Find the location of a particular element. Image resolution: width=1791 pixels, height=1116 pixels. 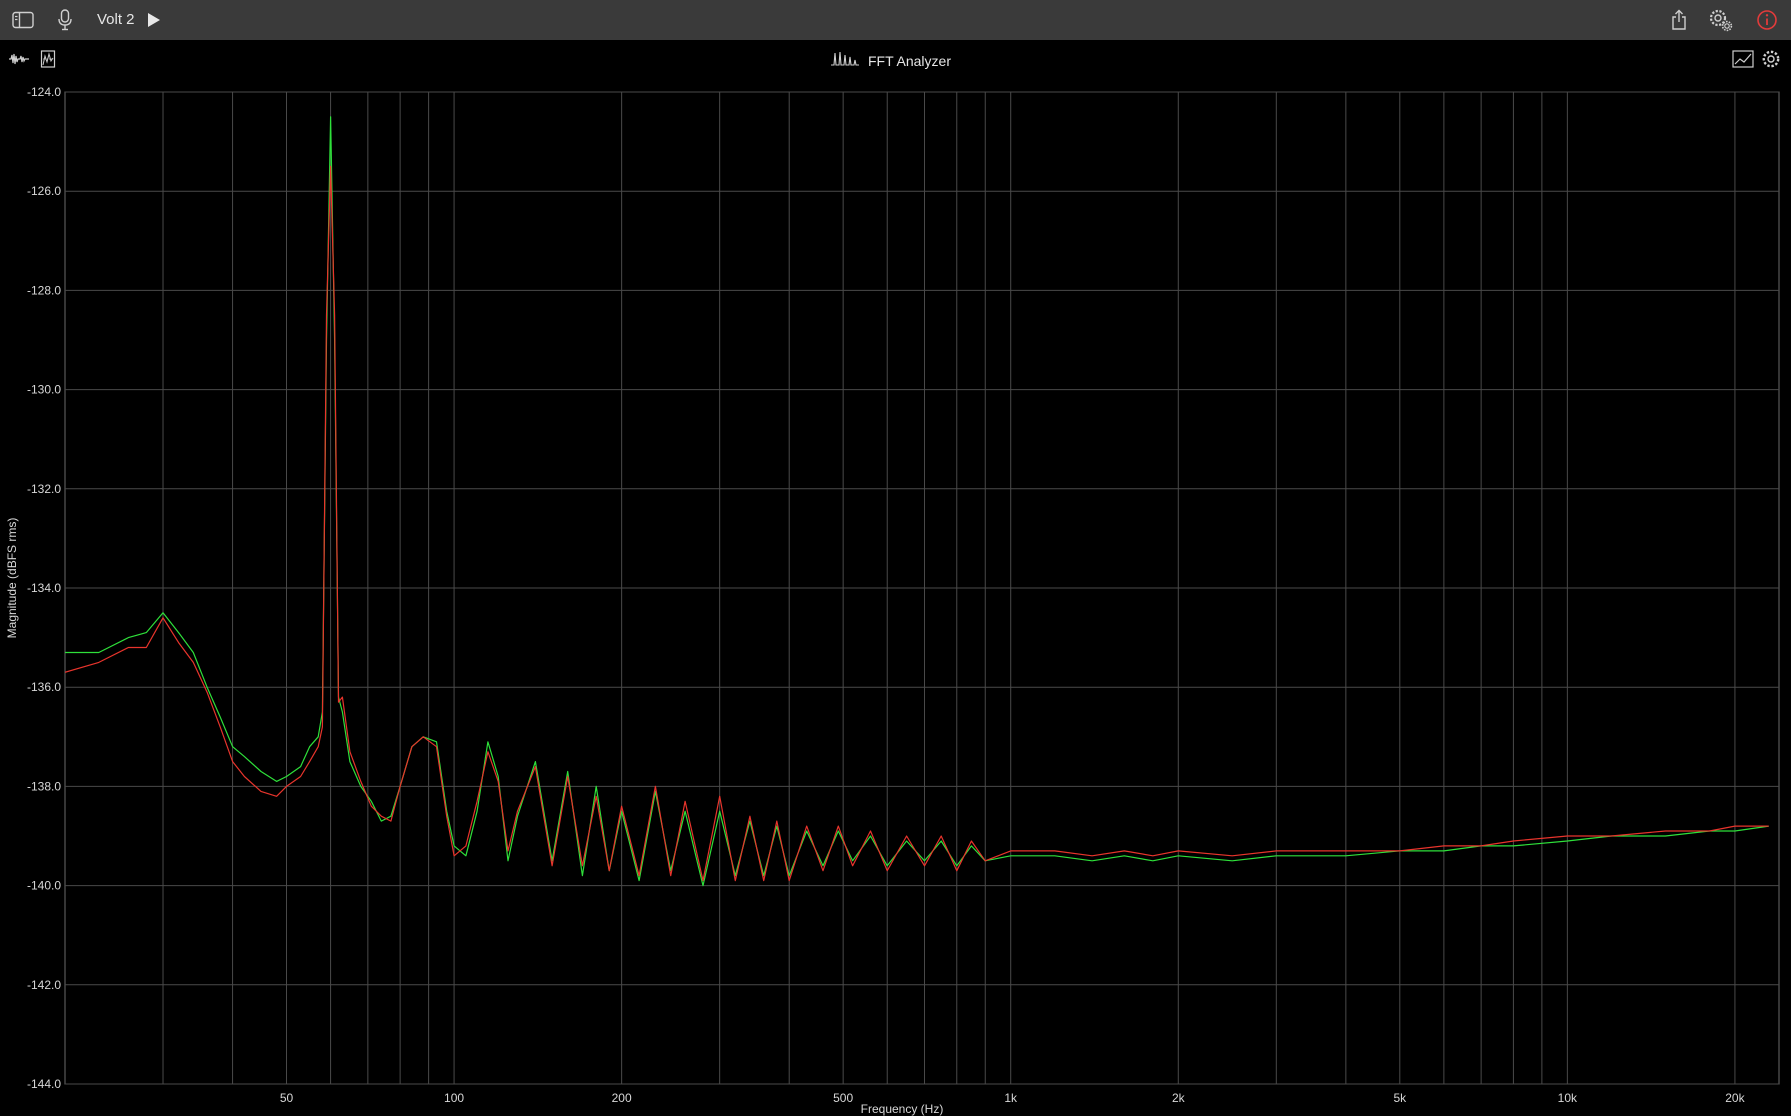

y-tick-label: -130.0 is located at coordinates (44, 390).